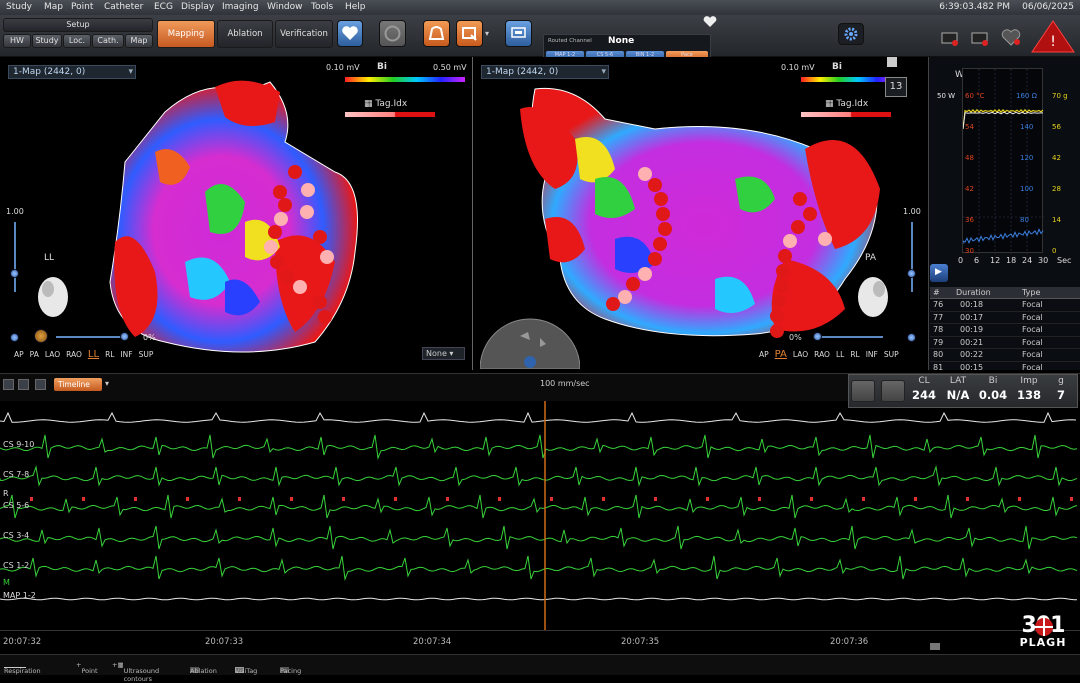 The width and height of the screenshot is (1080, 683). I want to click on col-number: #, so click(936, 293).